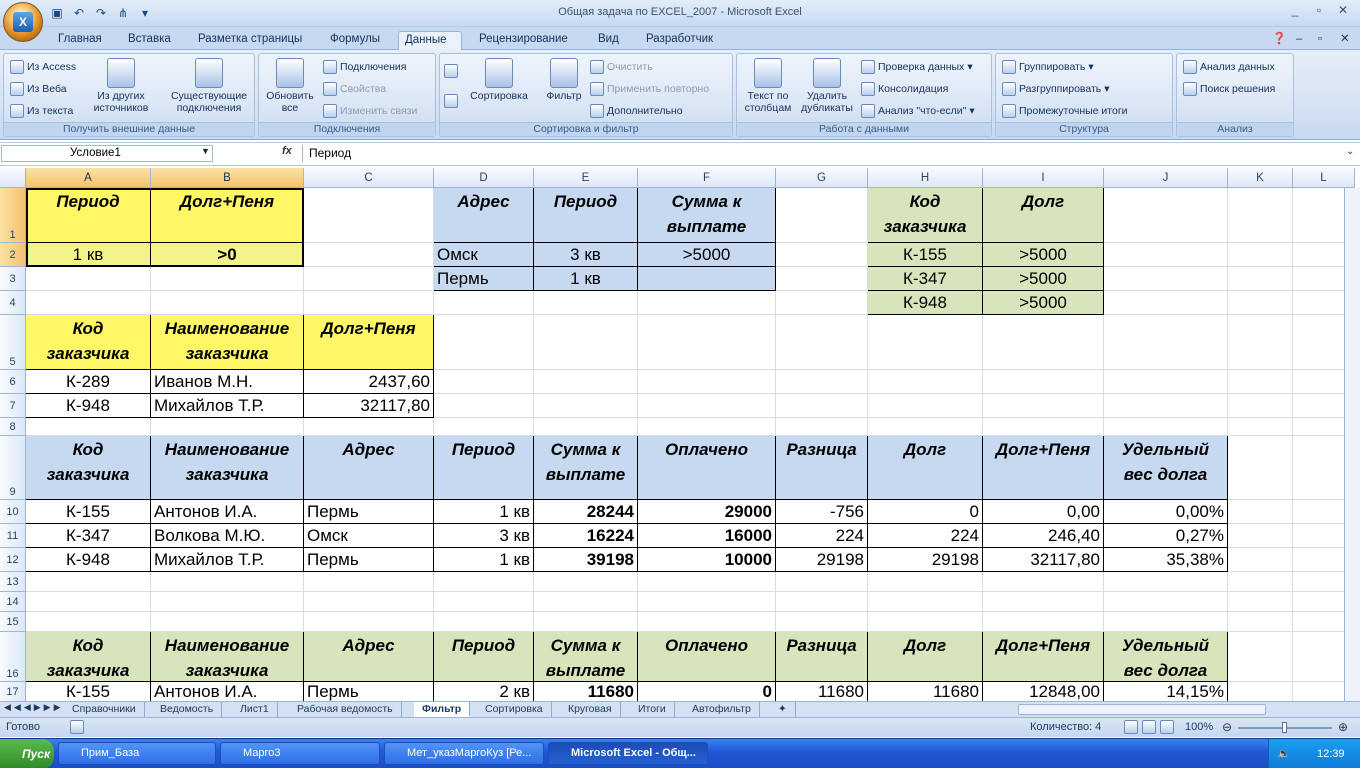 Image resolution: width=1360 pixels, height=768 pixels. I want to click on cell-a2: 1 кв, so click(88, 255).